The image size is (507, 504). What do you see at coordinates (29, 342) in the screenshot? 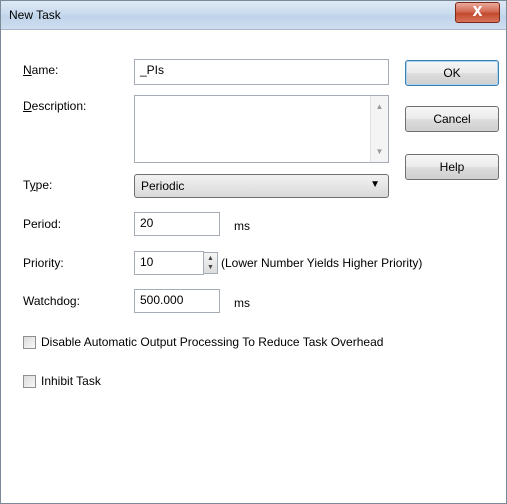
I see `disable-output-checkbox` at bounding box center [29, 342].